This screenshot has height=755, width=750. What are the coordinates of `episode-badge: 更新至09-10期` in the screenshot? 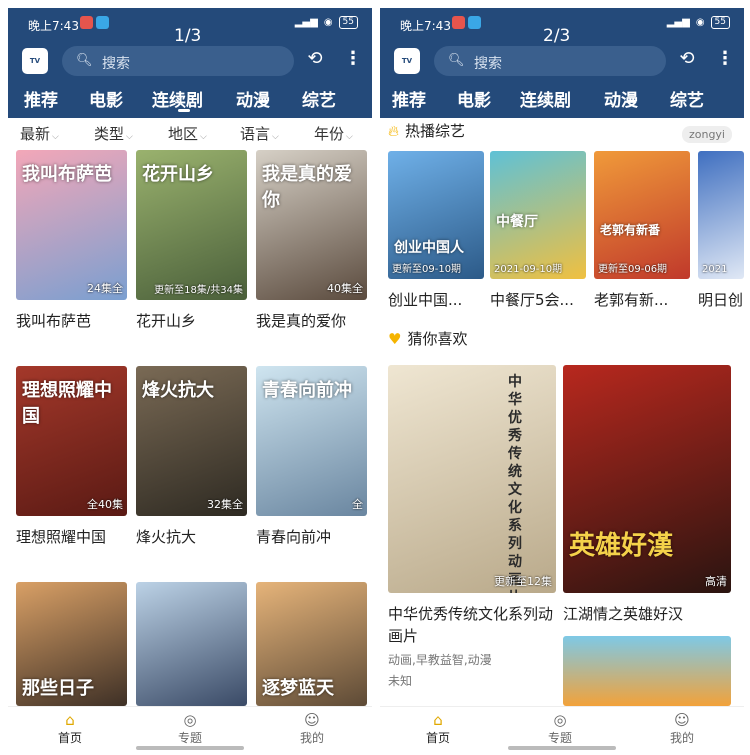 It's located at (427, 269).